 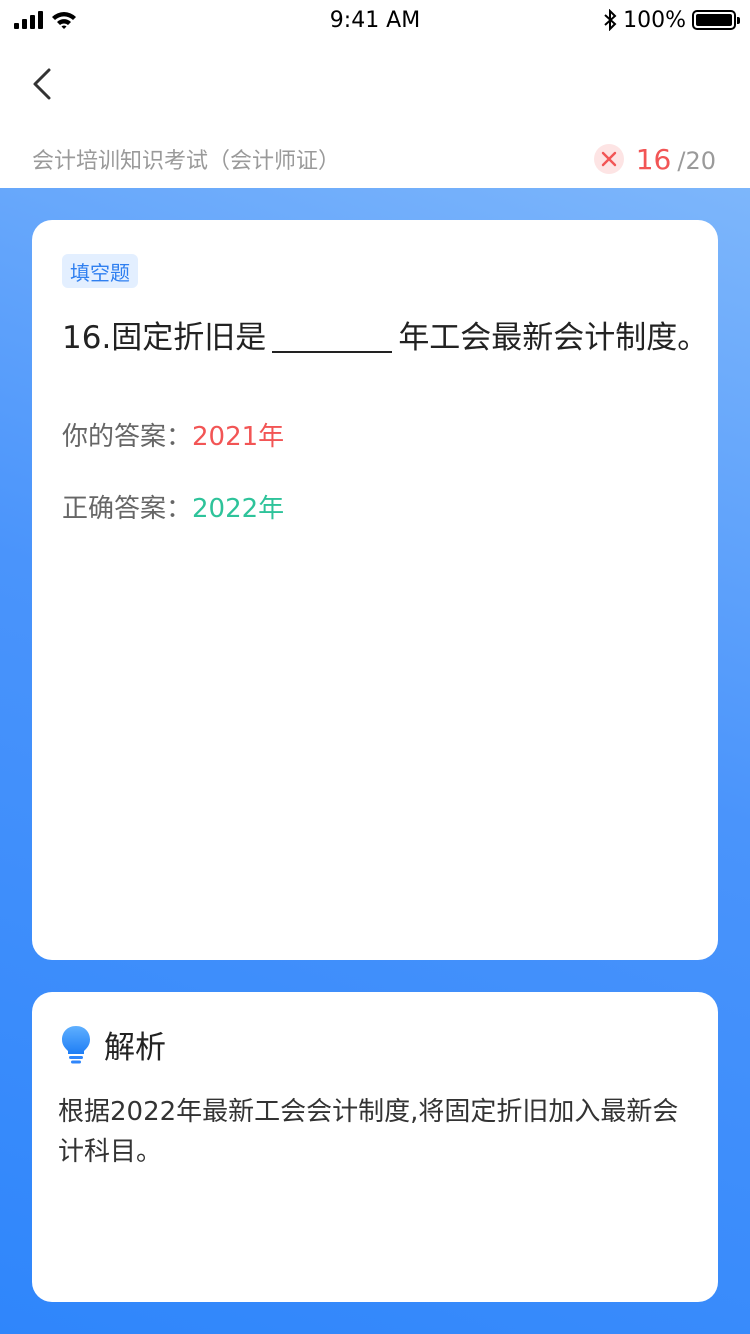 What do you see at coordinates (610, 20) in the screenshot?
I see `bluetooth-icon` at bounding box center [610, 20].